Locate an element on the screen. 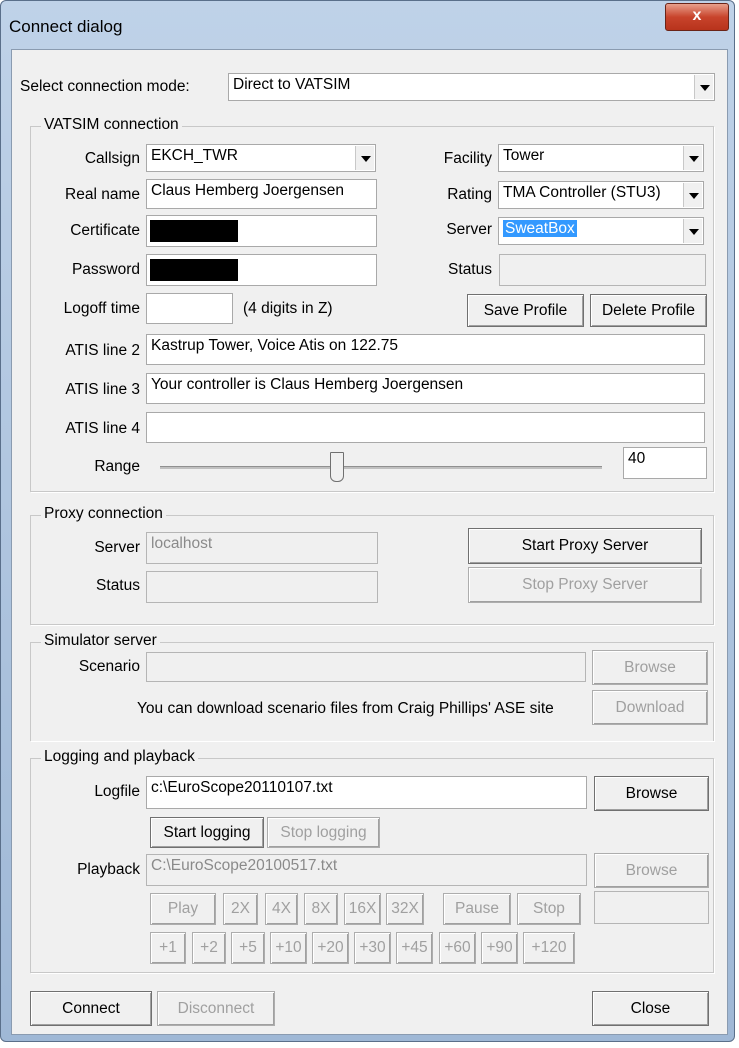 This screenshot has width=739, height=1048. disconnect-button: Disconnect is located at coordinates (216, 1008).